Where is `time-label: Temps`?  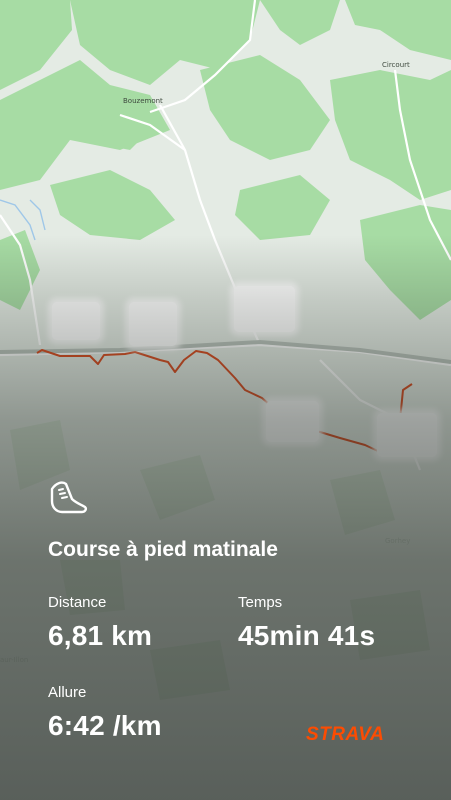 time-label: Temps is located at coordinates (260, 602).